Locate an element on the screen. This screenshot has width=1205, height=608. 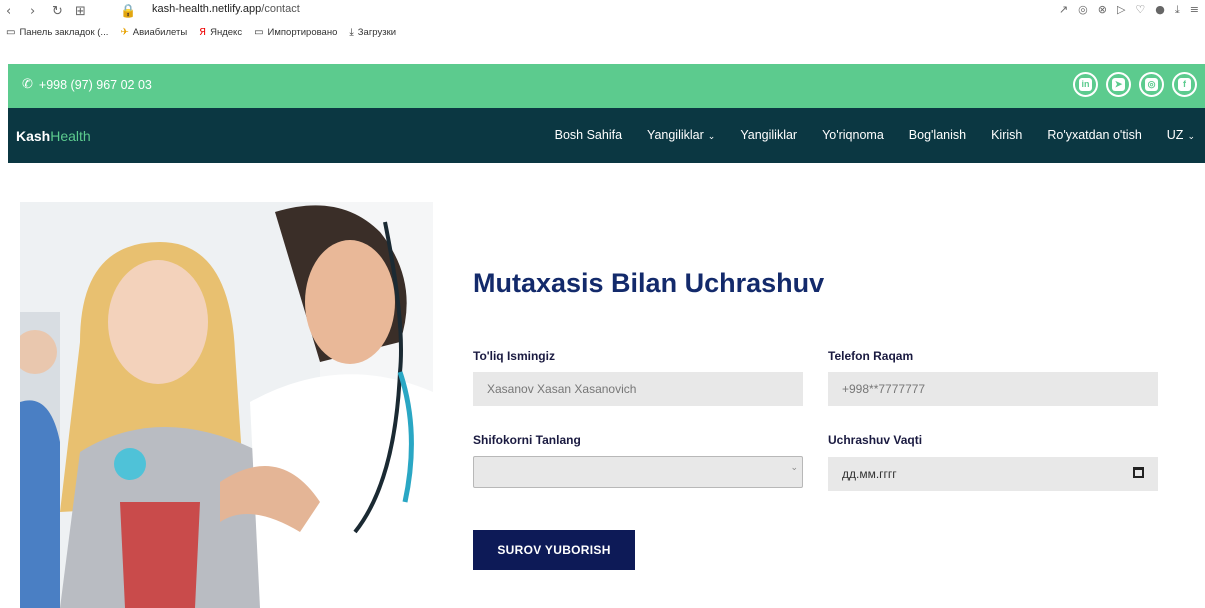
submit-request-button: SUROV YUBORISH is located at coordinates (554, 550).